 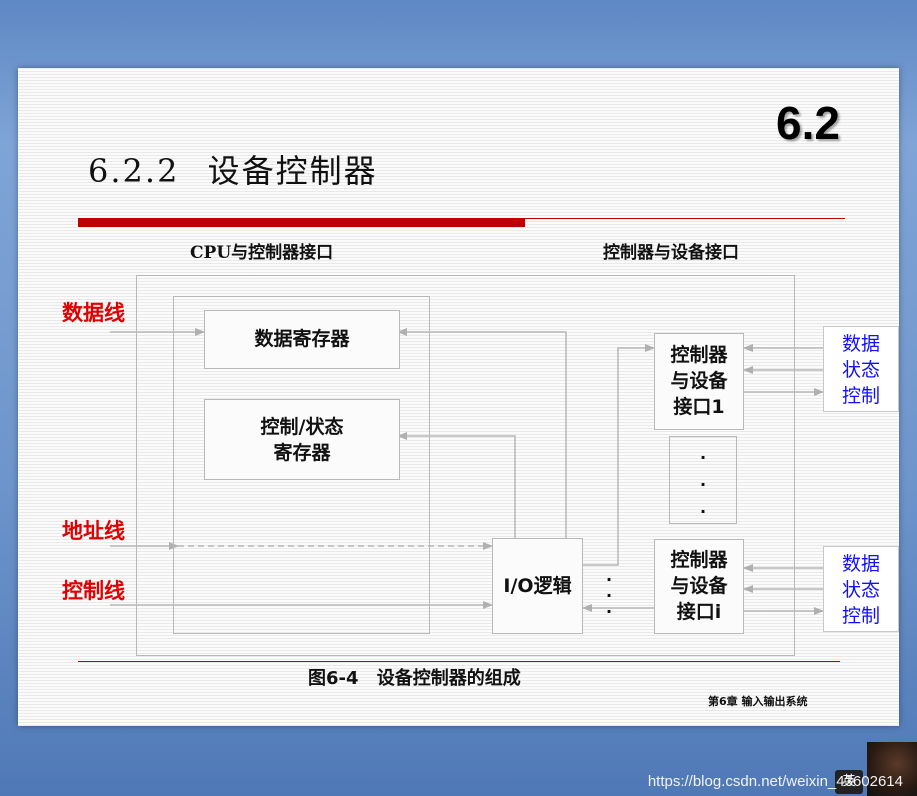 I want to click on data-register-box: 数据寄存器, so click(x=302, y=339).